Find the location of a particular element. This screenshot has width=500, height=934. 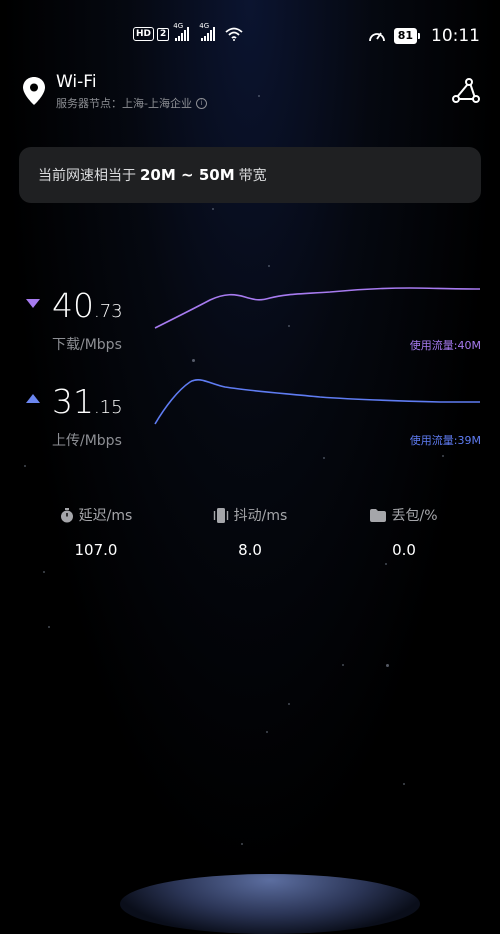

bandwidth-prefix: 当前网速相当于 is located at coordinates (87, 176).